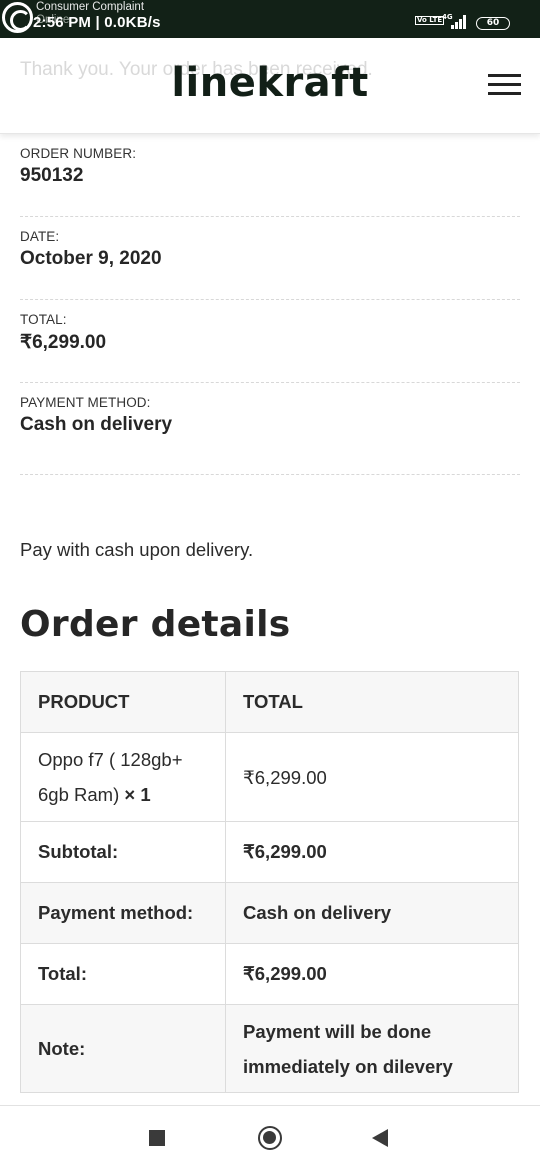 This screenshot has height=1170, width=540. I want to click on note-label: Note:, so click(123, 1048).